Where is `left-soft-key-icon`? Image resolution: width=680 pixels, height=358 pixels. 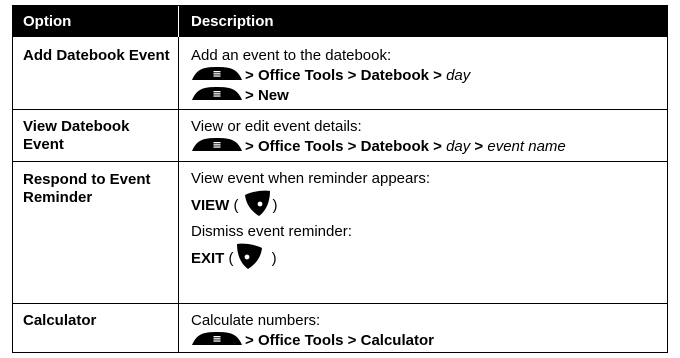
left-soft-key-icon is located at coordinates (251, 256).